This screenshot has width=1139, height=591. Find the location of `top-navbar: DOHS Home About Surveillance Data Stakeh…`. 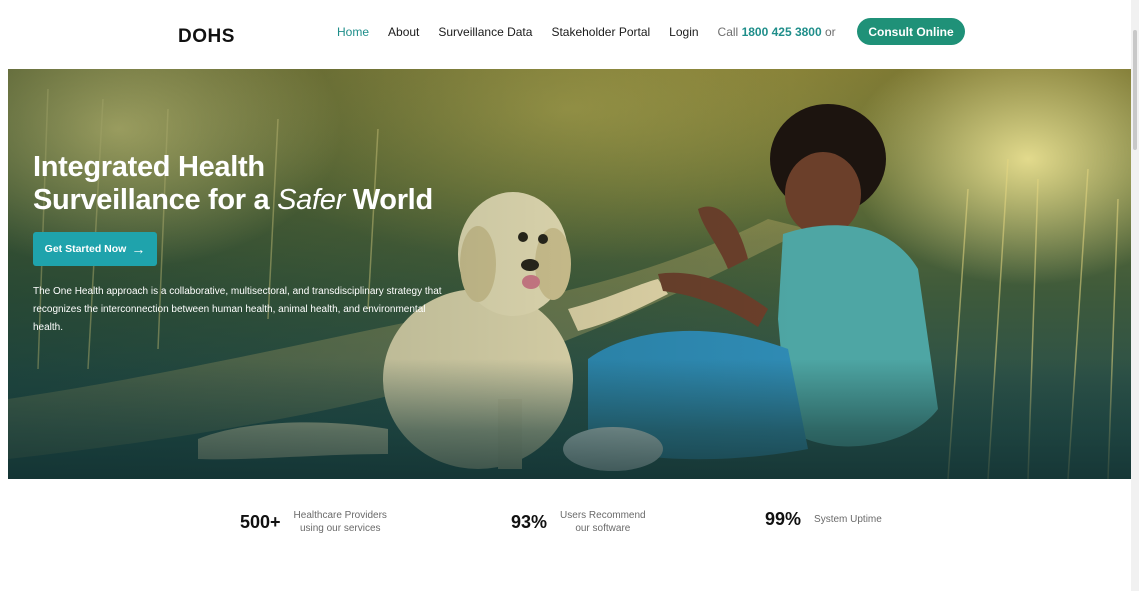

top-navbar: DOHS Home About Surveillance Data Stakeh… is located at coordinates (569, 34).